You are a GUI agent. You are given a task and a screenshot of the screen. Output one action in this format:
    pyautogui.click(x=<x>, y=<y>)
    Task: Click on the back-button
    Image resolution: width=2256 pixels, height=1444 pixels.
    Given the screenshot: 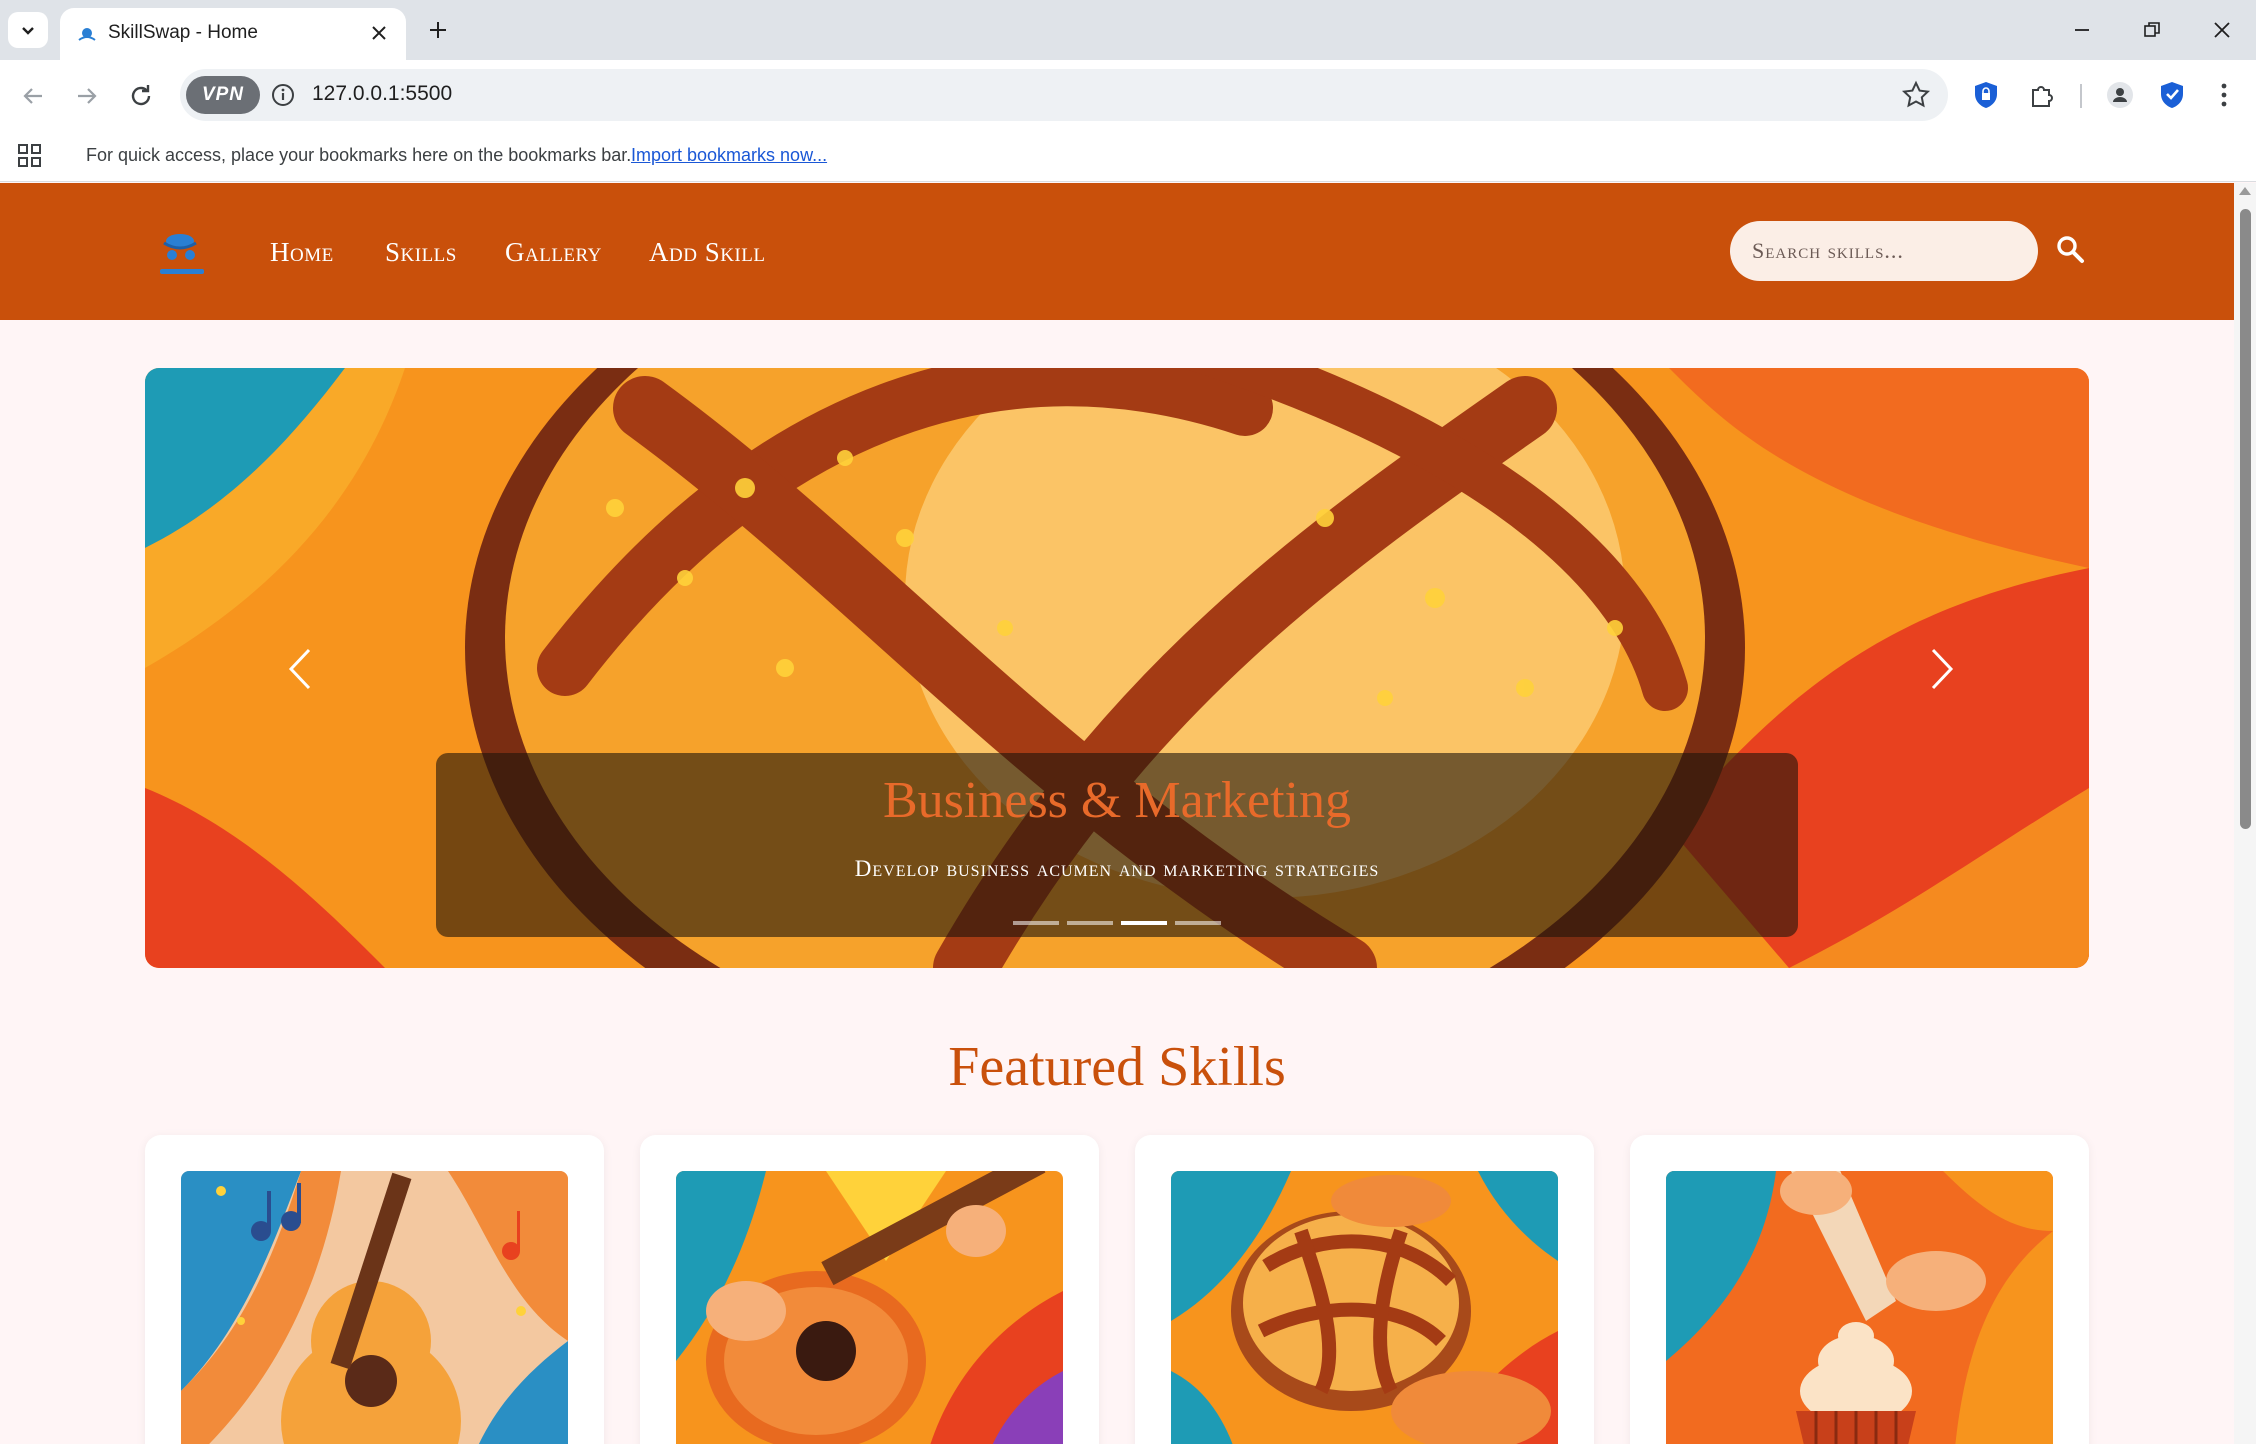 What is the action you would take?
    pyautogui.click(x=33, y=96)
    